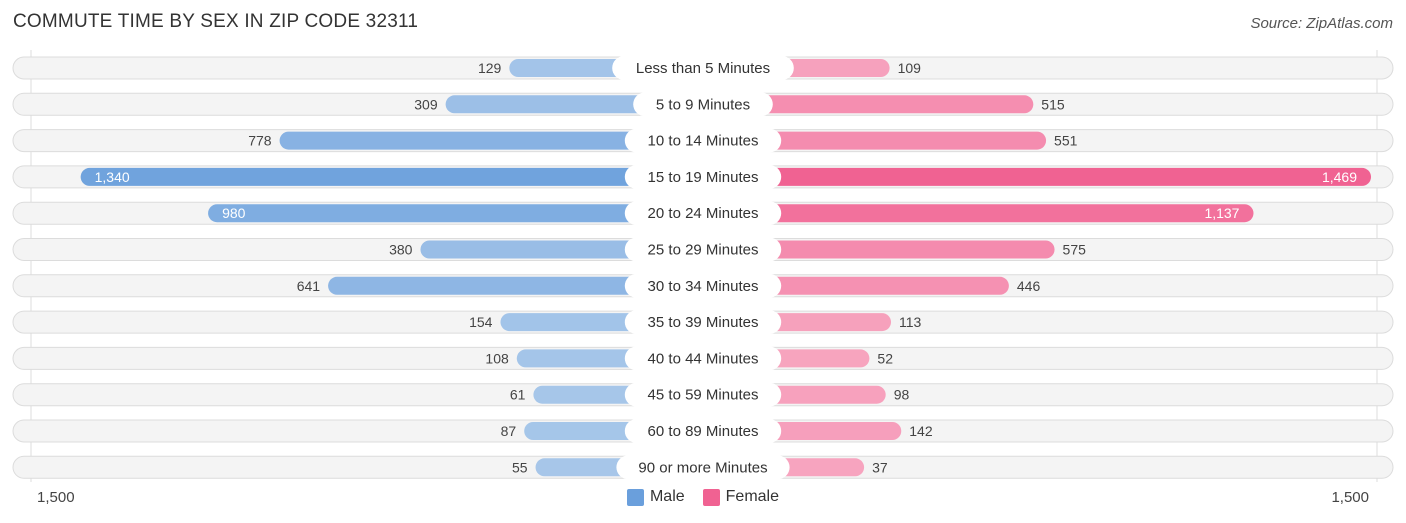 Image resolution: width=1406 pixels, height=523 pixels. What do you see at coordinates (260, 141) in the screenshot?
I see `value-label-male: 778` at bounding box center [260, 141].